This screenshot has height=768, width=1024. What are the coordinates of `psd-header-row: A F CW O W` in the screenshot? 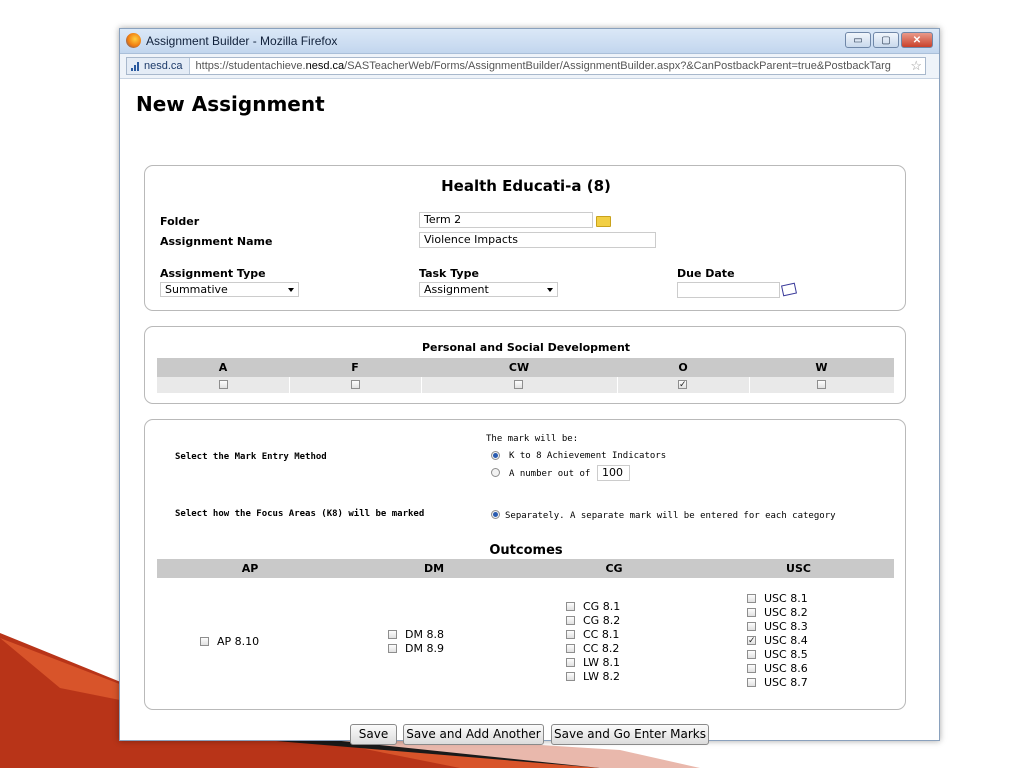 It's located at (525, 367).